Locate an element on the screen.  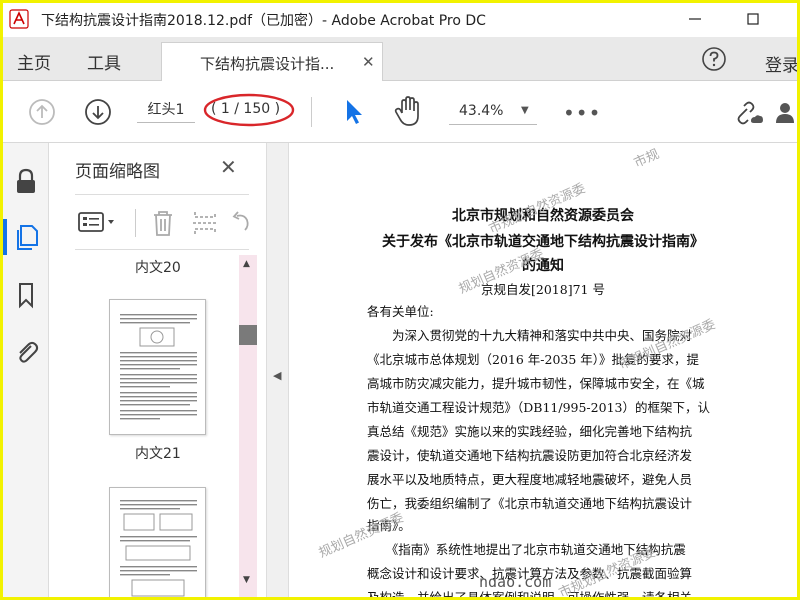
acrobat-app-icon is located at coordinates (19, 19).